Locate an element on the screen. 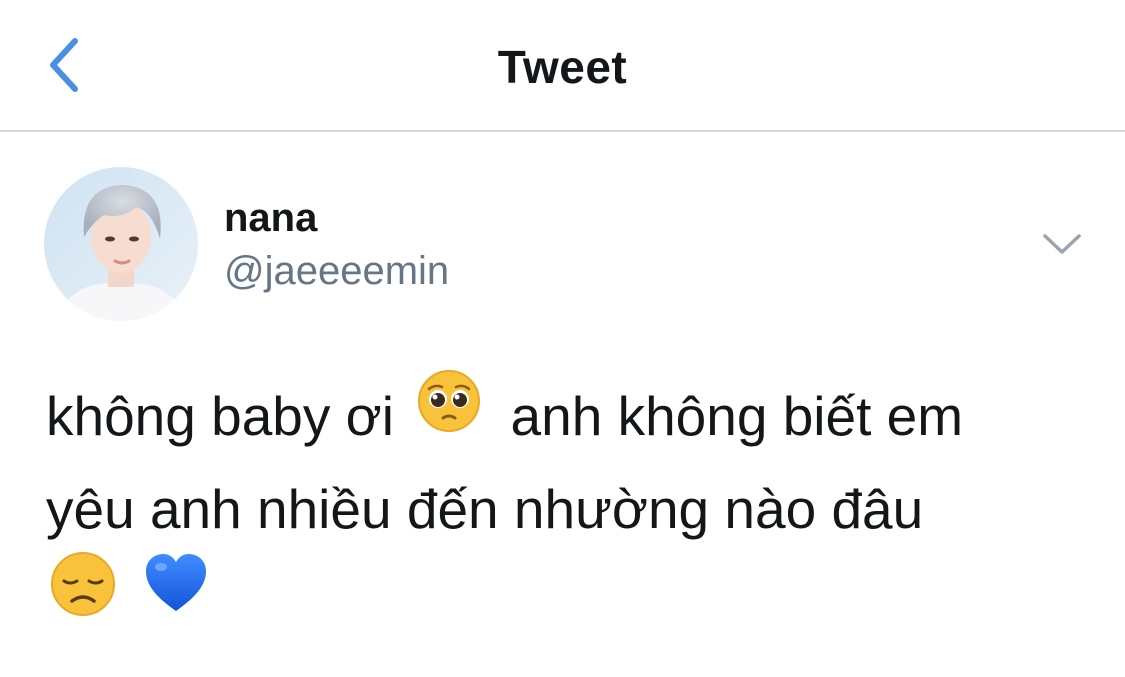 The image size is (1125, 677). tweet-text-line: không baby ơi anh không biết em is located at coordinates (566, 417).